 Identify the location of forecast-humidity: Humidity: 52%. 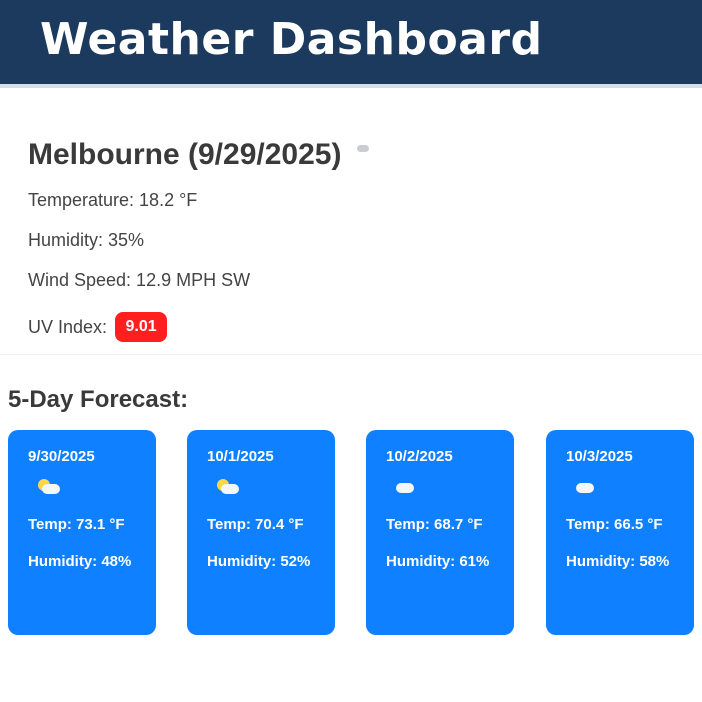
(259, 561).